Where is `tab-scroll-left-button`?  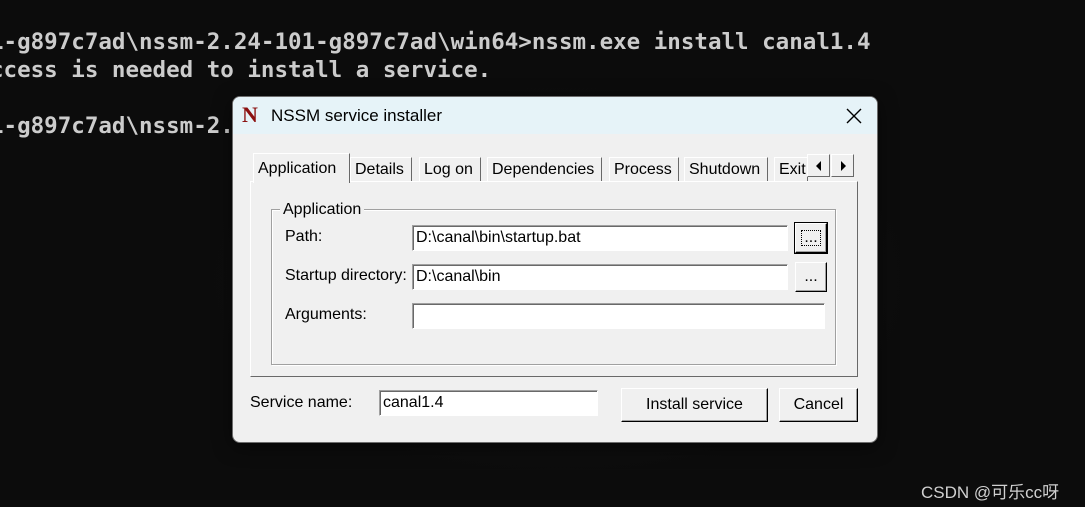
tab-scroll-left-button is located at coordinates (818, 165).